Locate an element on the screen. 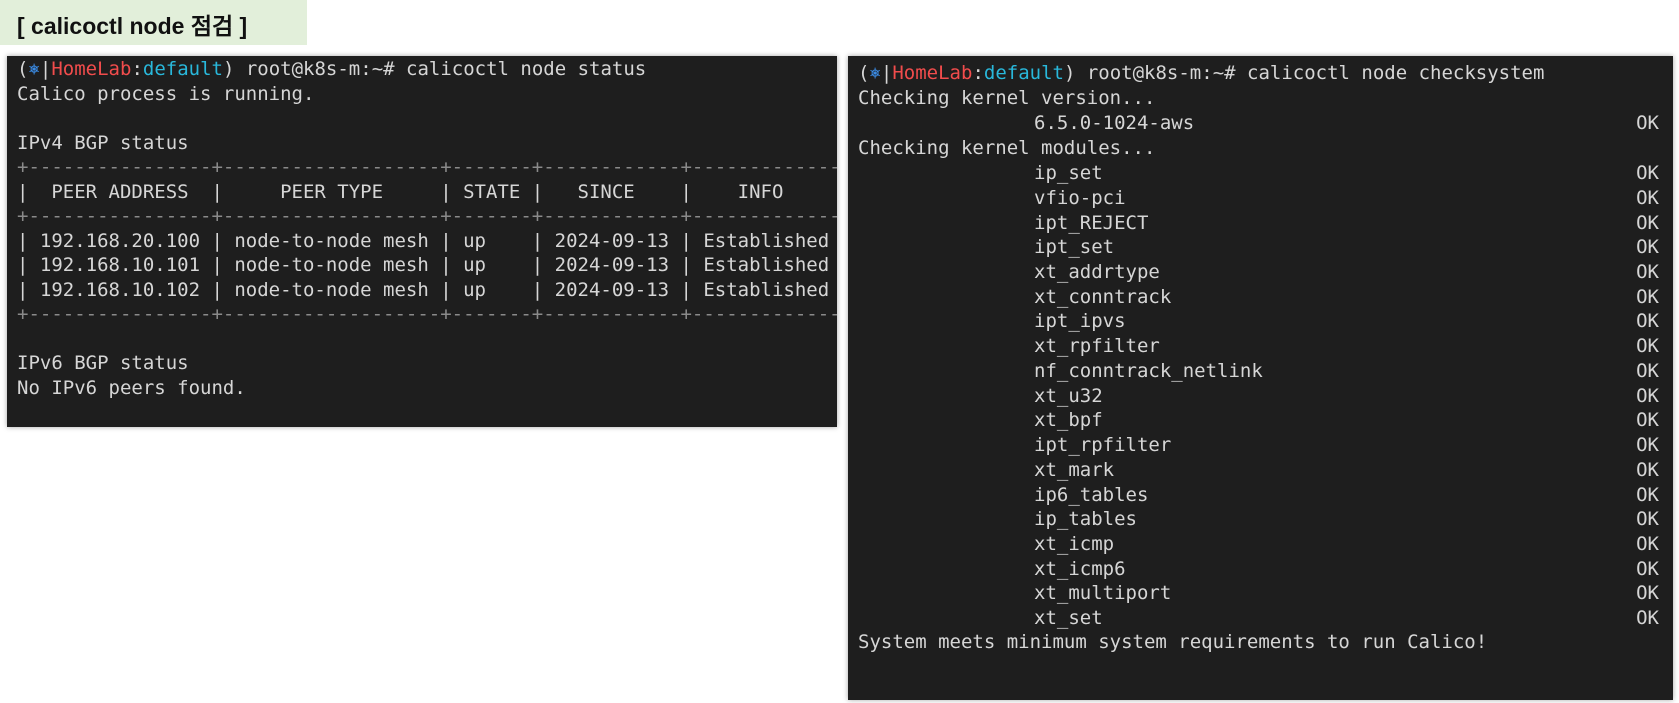 The image size is (1679, 703). status-running-line: Calico process is running. is located at coordinates (166, 93).